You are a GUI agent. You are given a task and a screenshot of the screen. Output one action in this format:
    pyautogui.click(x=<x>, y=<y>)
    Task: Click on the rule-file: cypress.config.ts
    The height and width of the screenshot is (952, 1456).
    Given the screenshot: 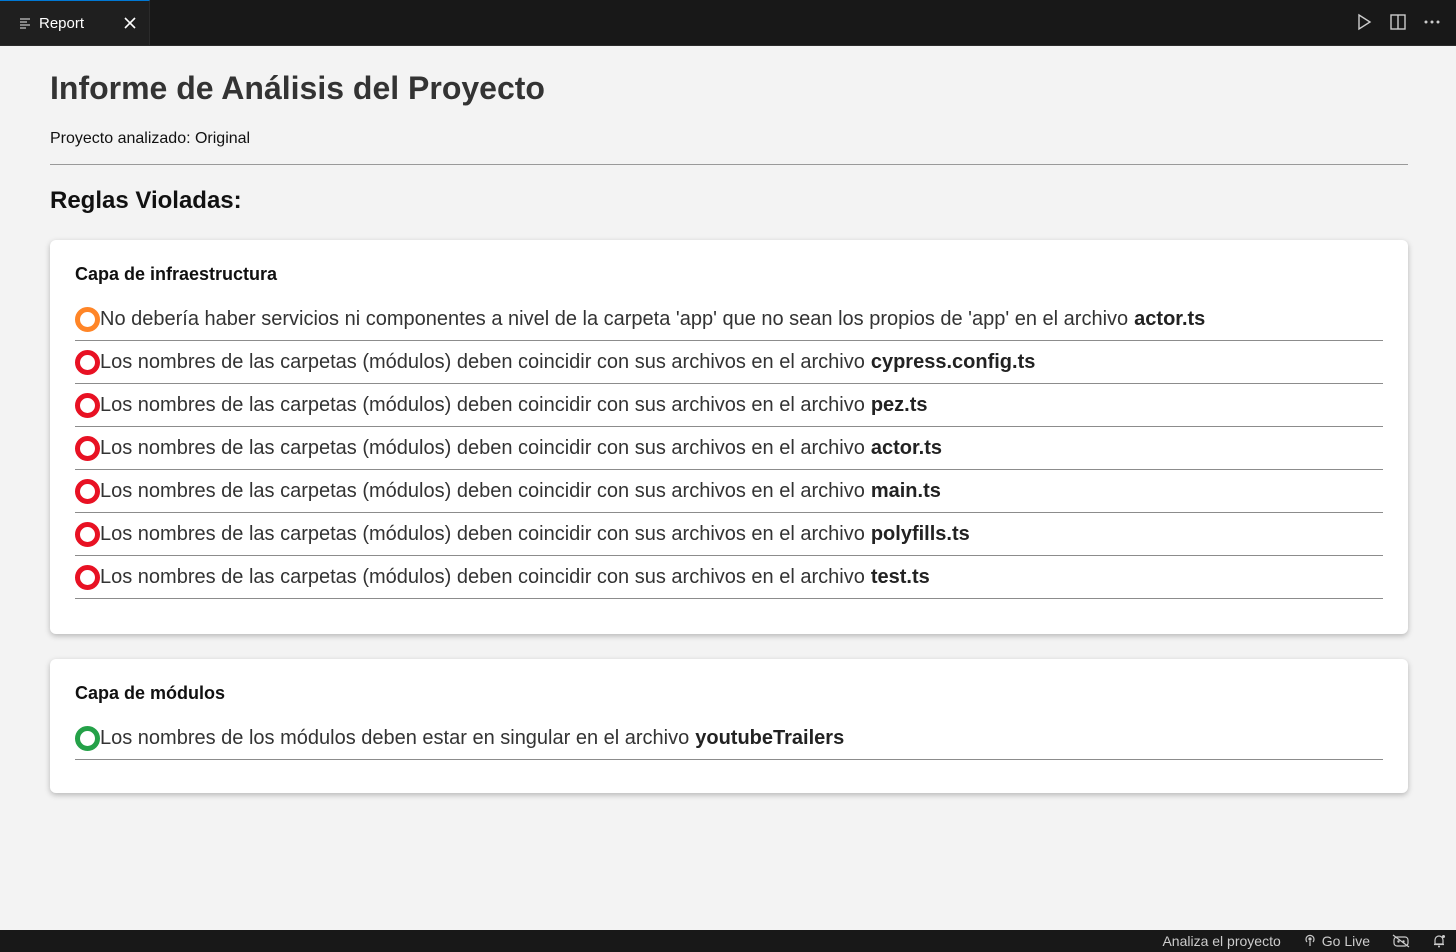 What is the action you would take?
    pyautogui.click(x=953, y=361)
    